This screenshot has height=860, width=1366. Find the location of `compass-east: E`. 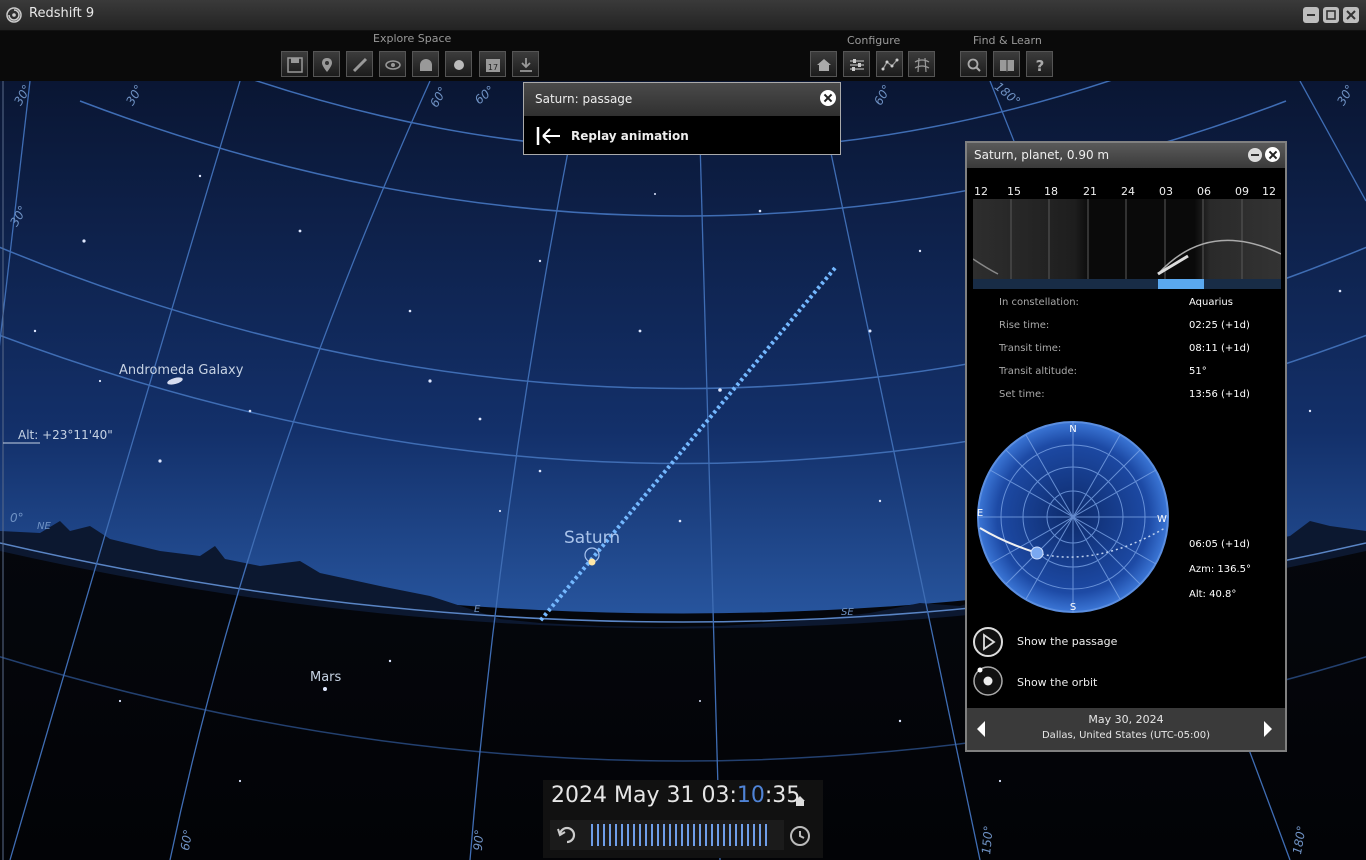

compass-east: E is located at coordinates (980, 513).